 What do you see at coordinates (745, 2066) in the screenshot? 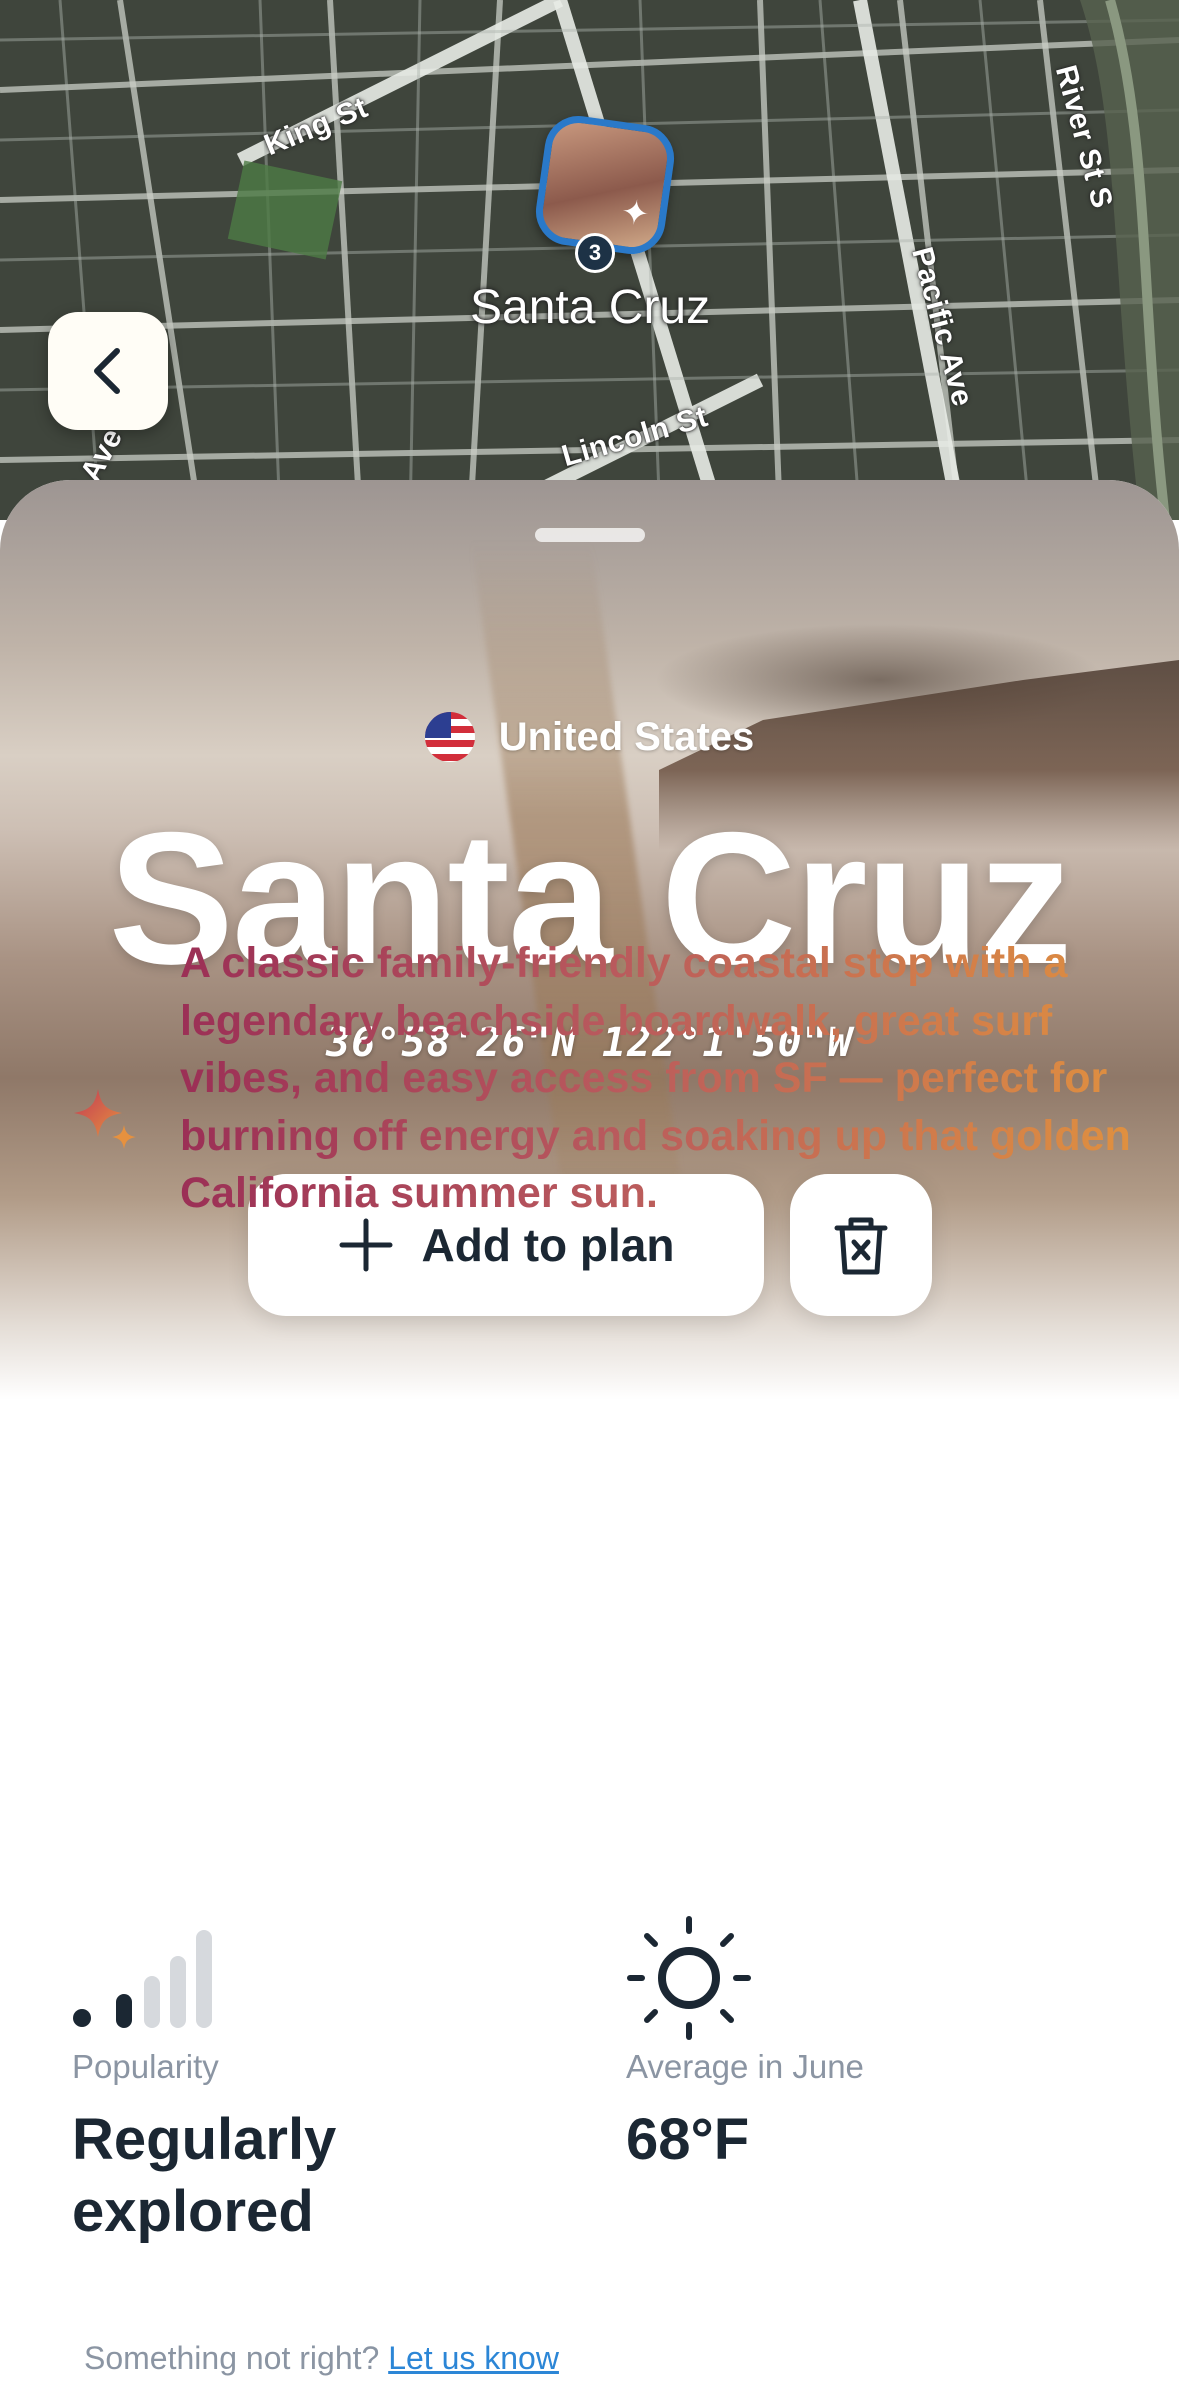
I see `weather-label: Average in June` at bounding box center [745, 2066].